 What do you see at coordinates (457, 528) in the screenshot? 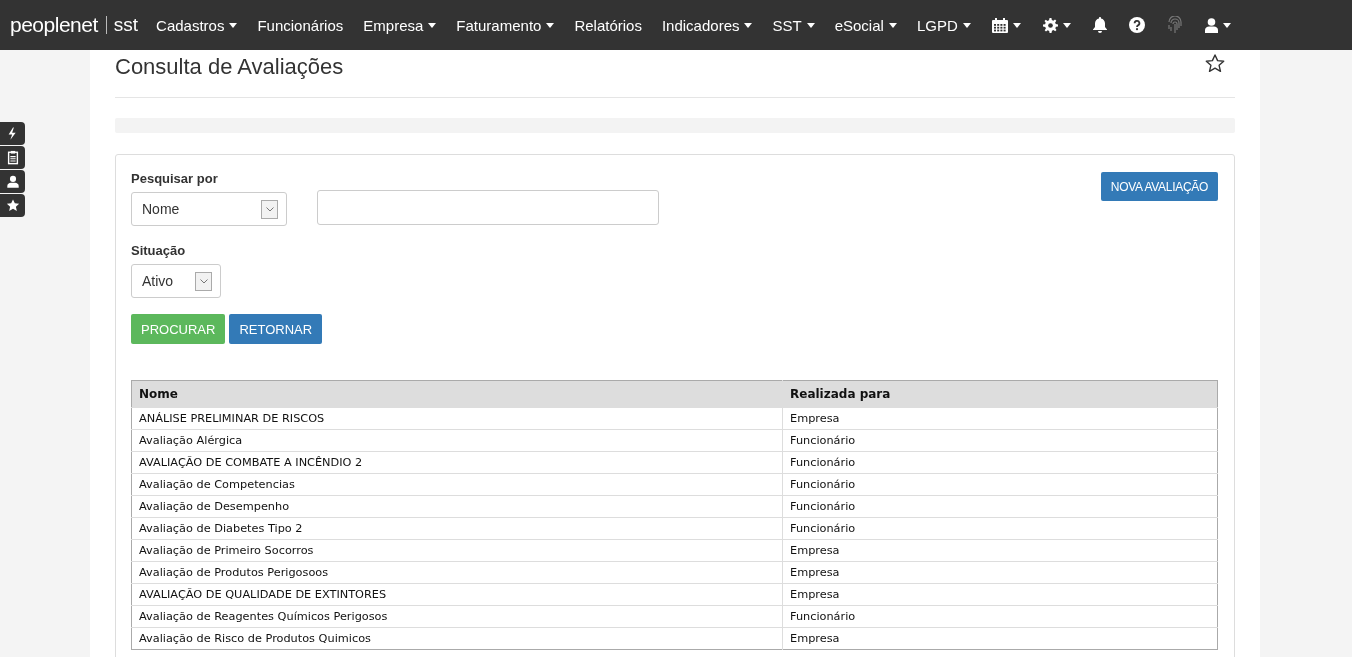
I see `table-cell: Avaliação de Diabetes Tipo 2` at bounding box center [457, 528].